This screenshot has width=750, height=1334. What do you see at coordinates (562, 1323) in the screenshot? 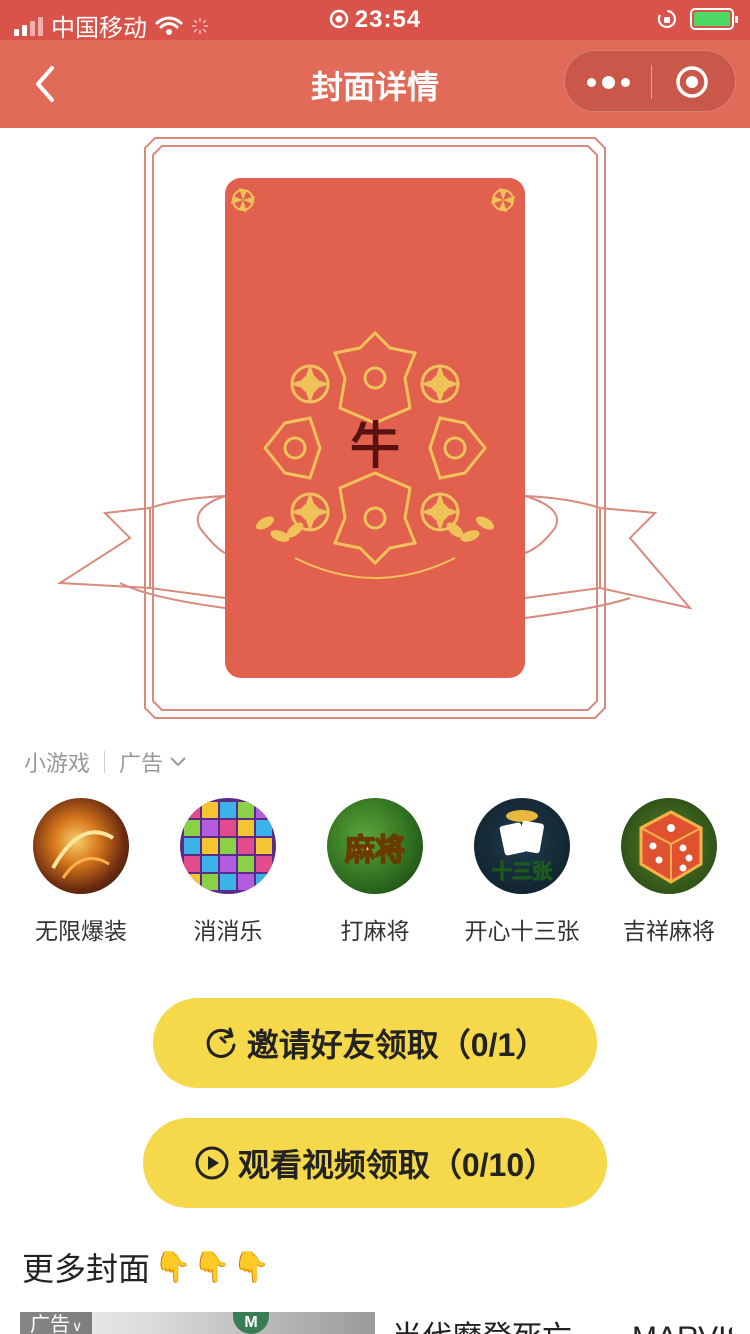
I see `cover-item-title: 当代摩登死亡——MARVIS` at bounding box center [562, 1323].